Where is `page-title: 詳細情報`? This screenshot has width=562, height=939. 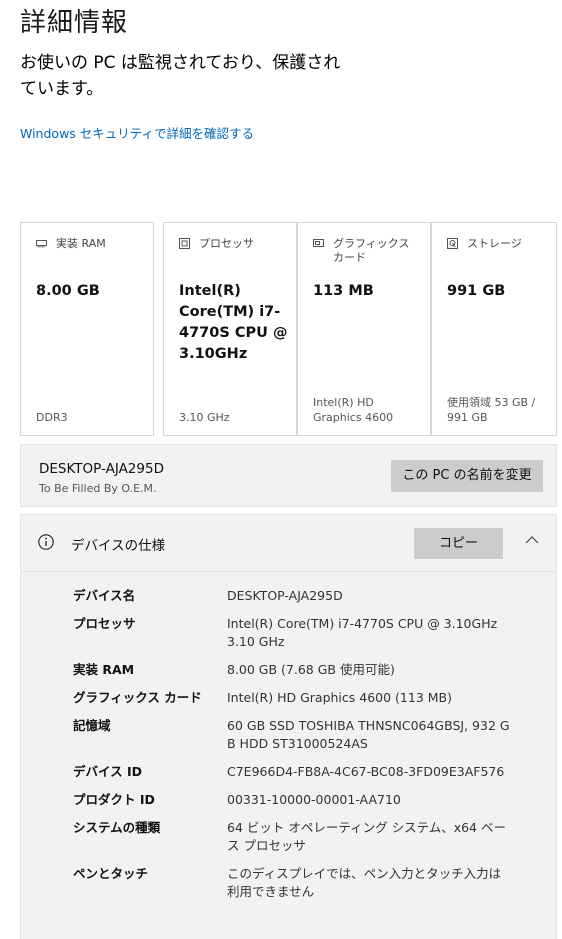 page-title: 詳細情報 is located at coordinates (74, 23).